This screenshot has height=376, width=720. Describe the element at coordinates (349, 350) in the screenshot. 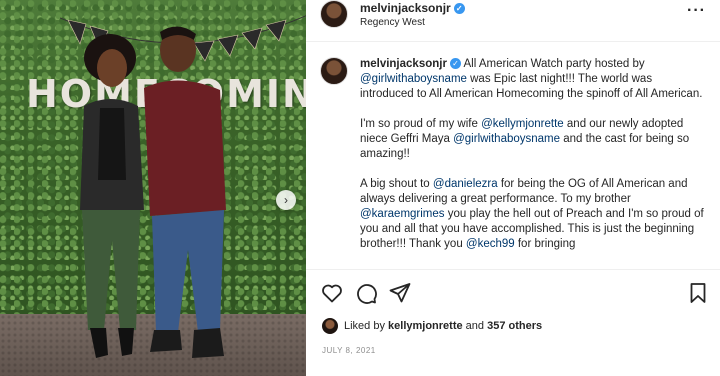

I see `post-date: JULY 8, 2021` at that location.